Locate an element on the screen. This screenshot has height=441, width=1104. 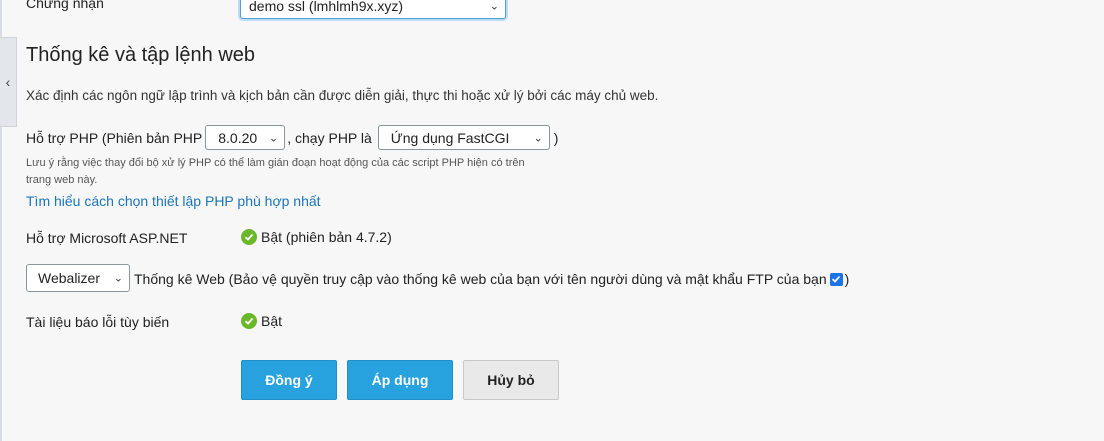
certificate-select-value: demo ssl (lmhlmh9x.xyz) is located at coordinates (326, 7).